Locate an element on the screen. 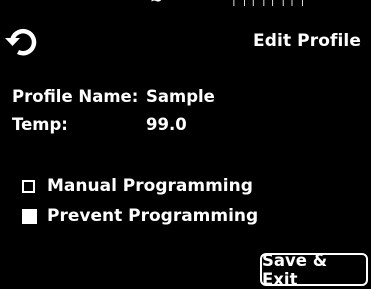  manual-programming-option: Manual Programming is located at coordinates (137, 186).